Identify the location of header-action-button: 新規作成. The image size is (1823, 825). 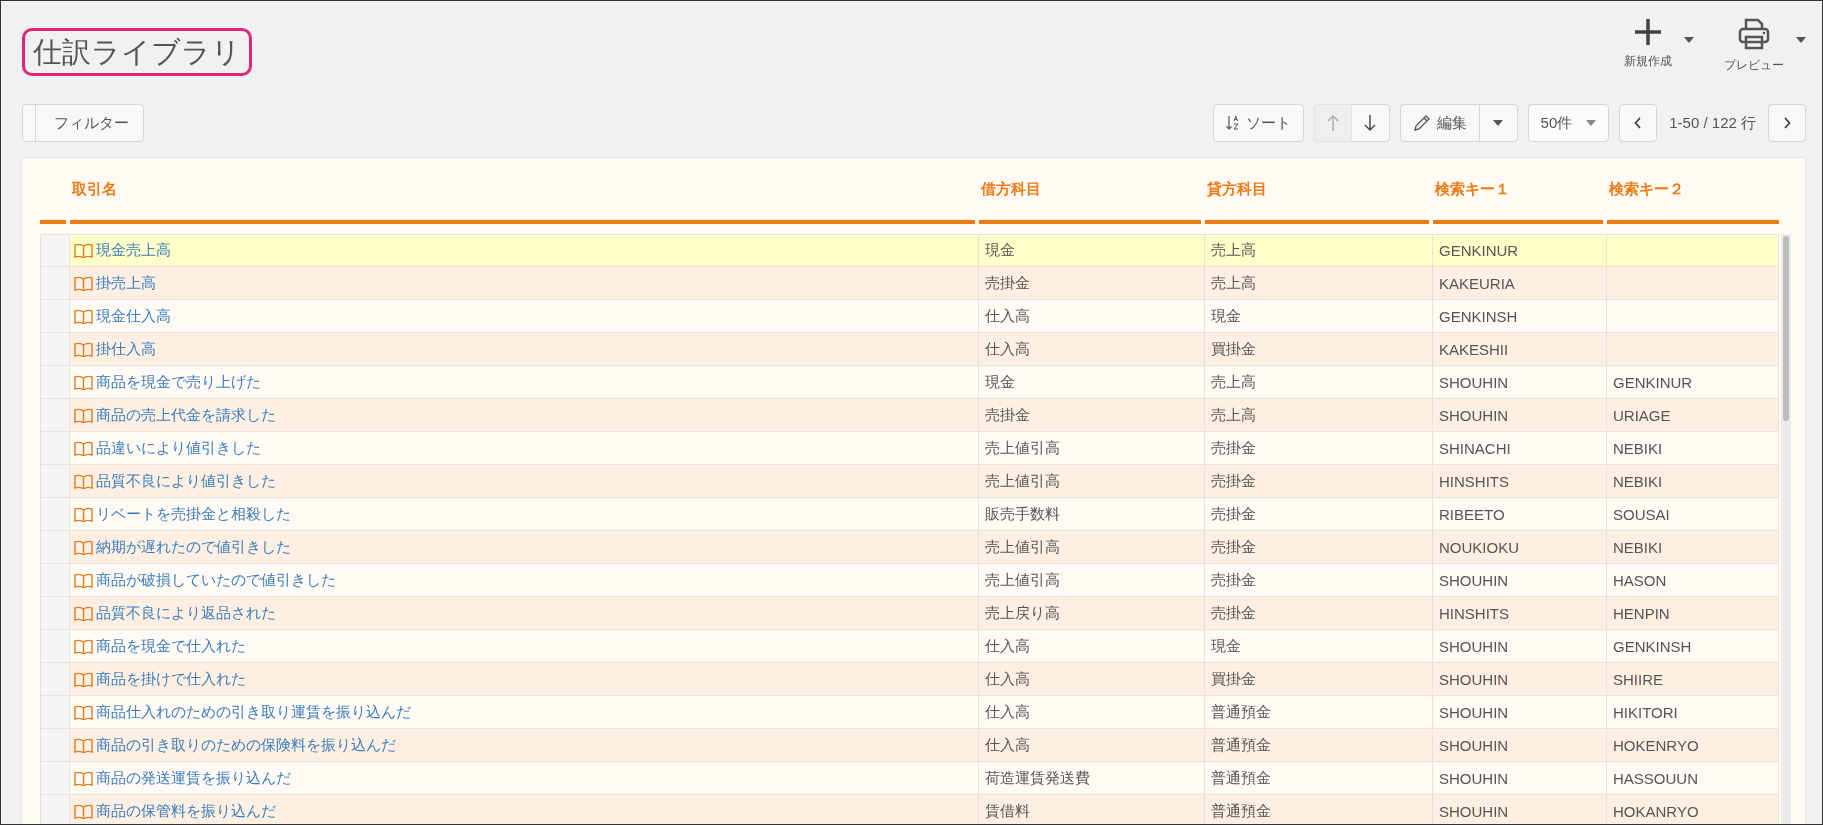
(1648, 43).